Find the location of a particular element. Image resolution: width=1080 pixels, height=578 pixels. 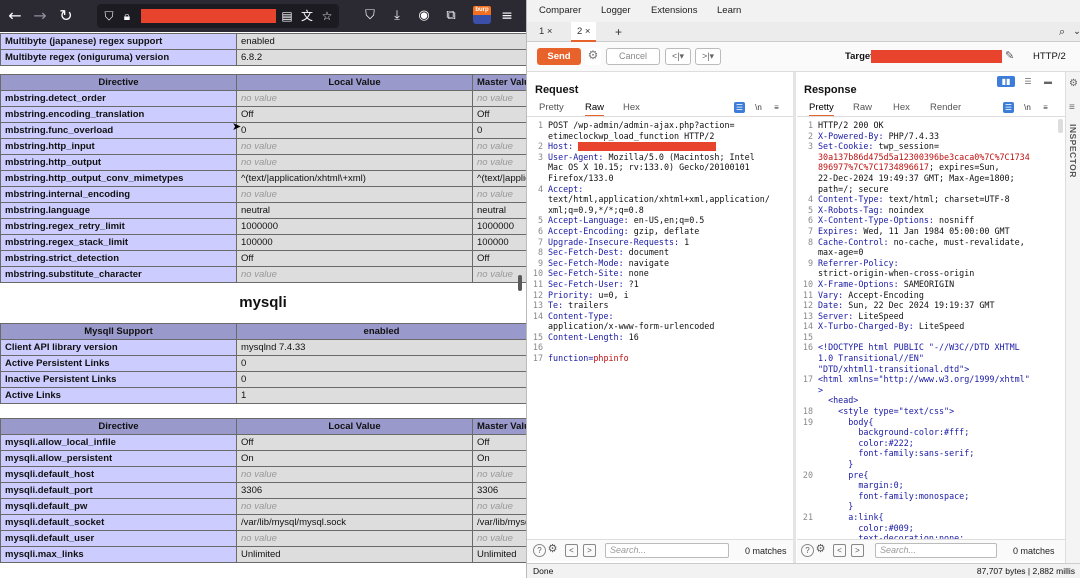

http-version-label: HTTP/2 is located at coordinates (1049, 56).